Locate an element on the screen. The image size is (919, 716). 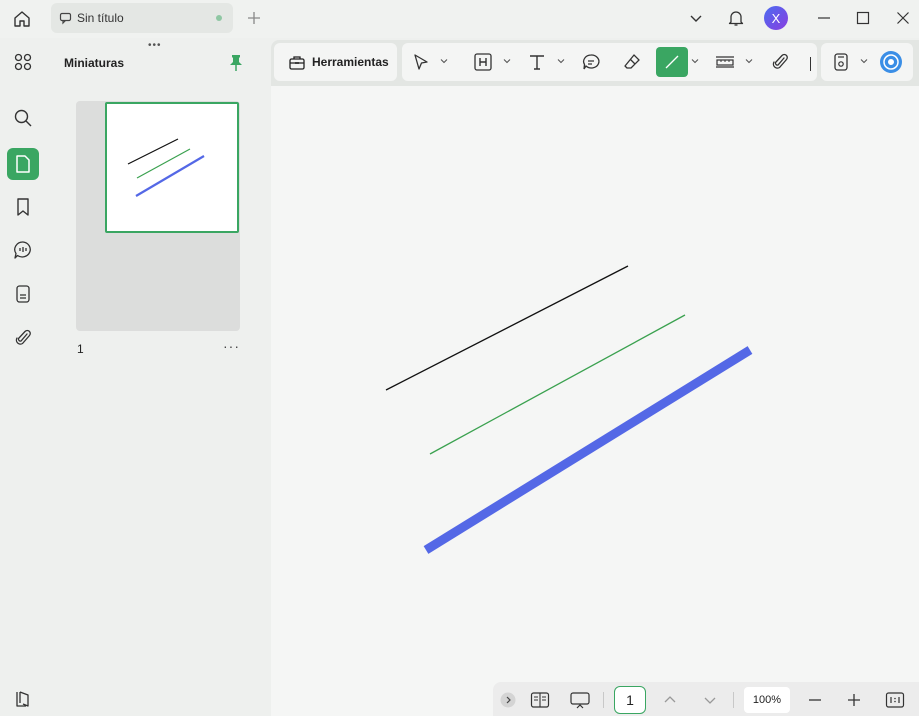
attachments-button is located at coordinates (23, 338).